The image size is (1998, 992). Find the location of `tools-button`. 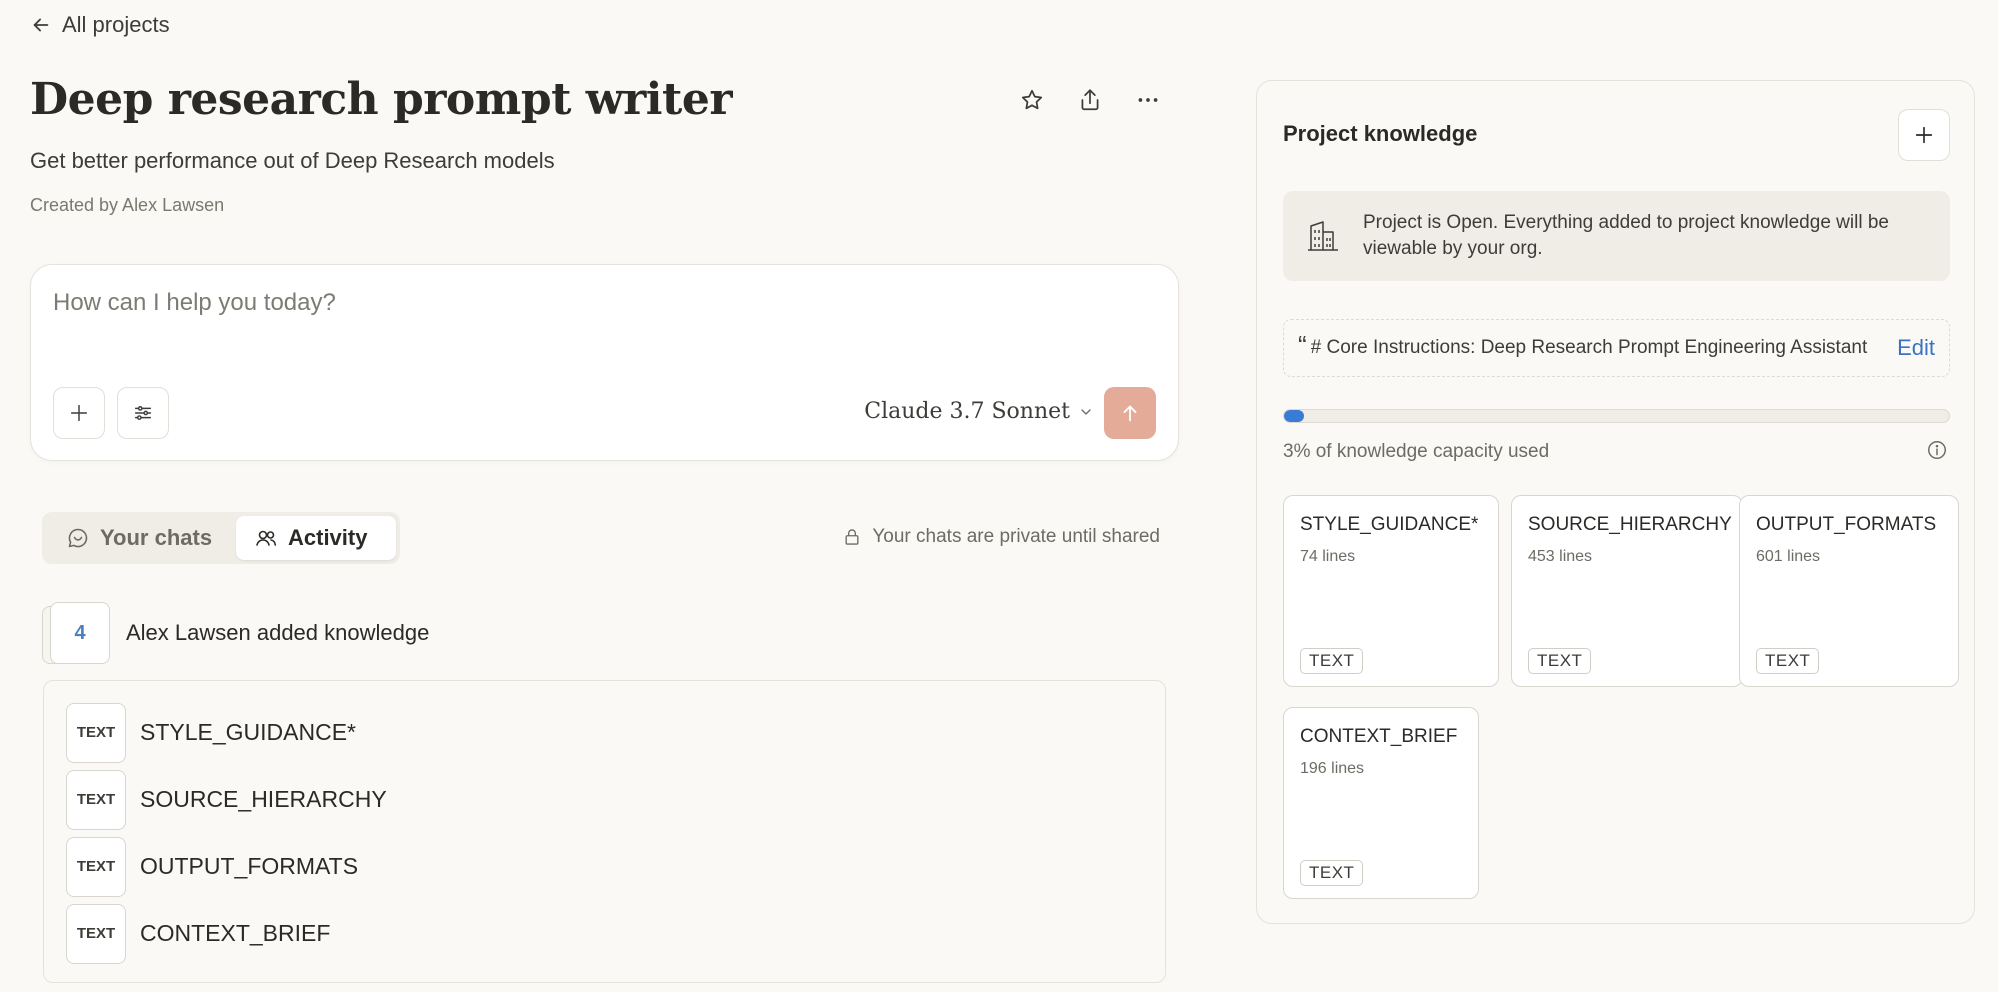

tools-button is located at coordinates (143, 413).